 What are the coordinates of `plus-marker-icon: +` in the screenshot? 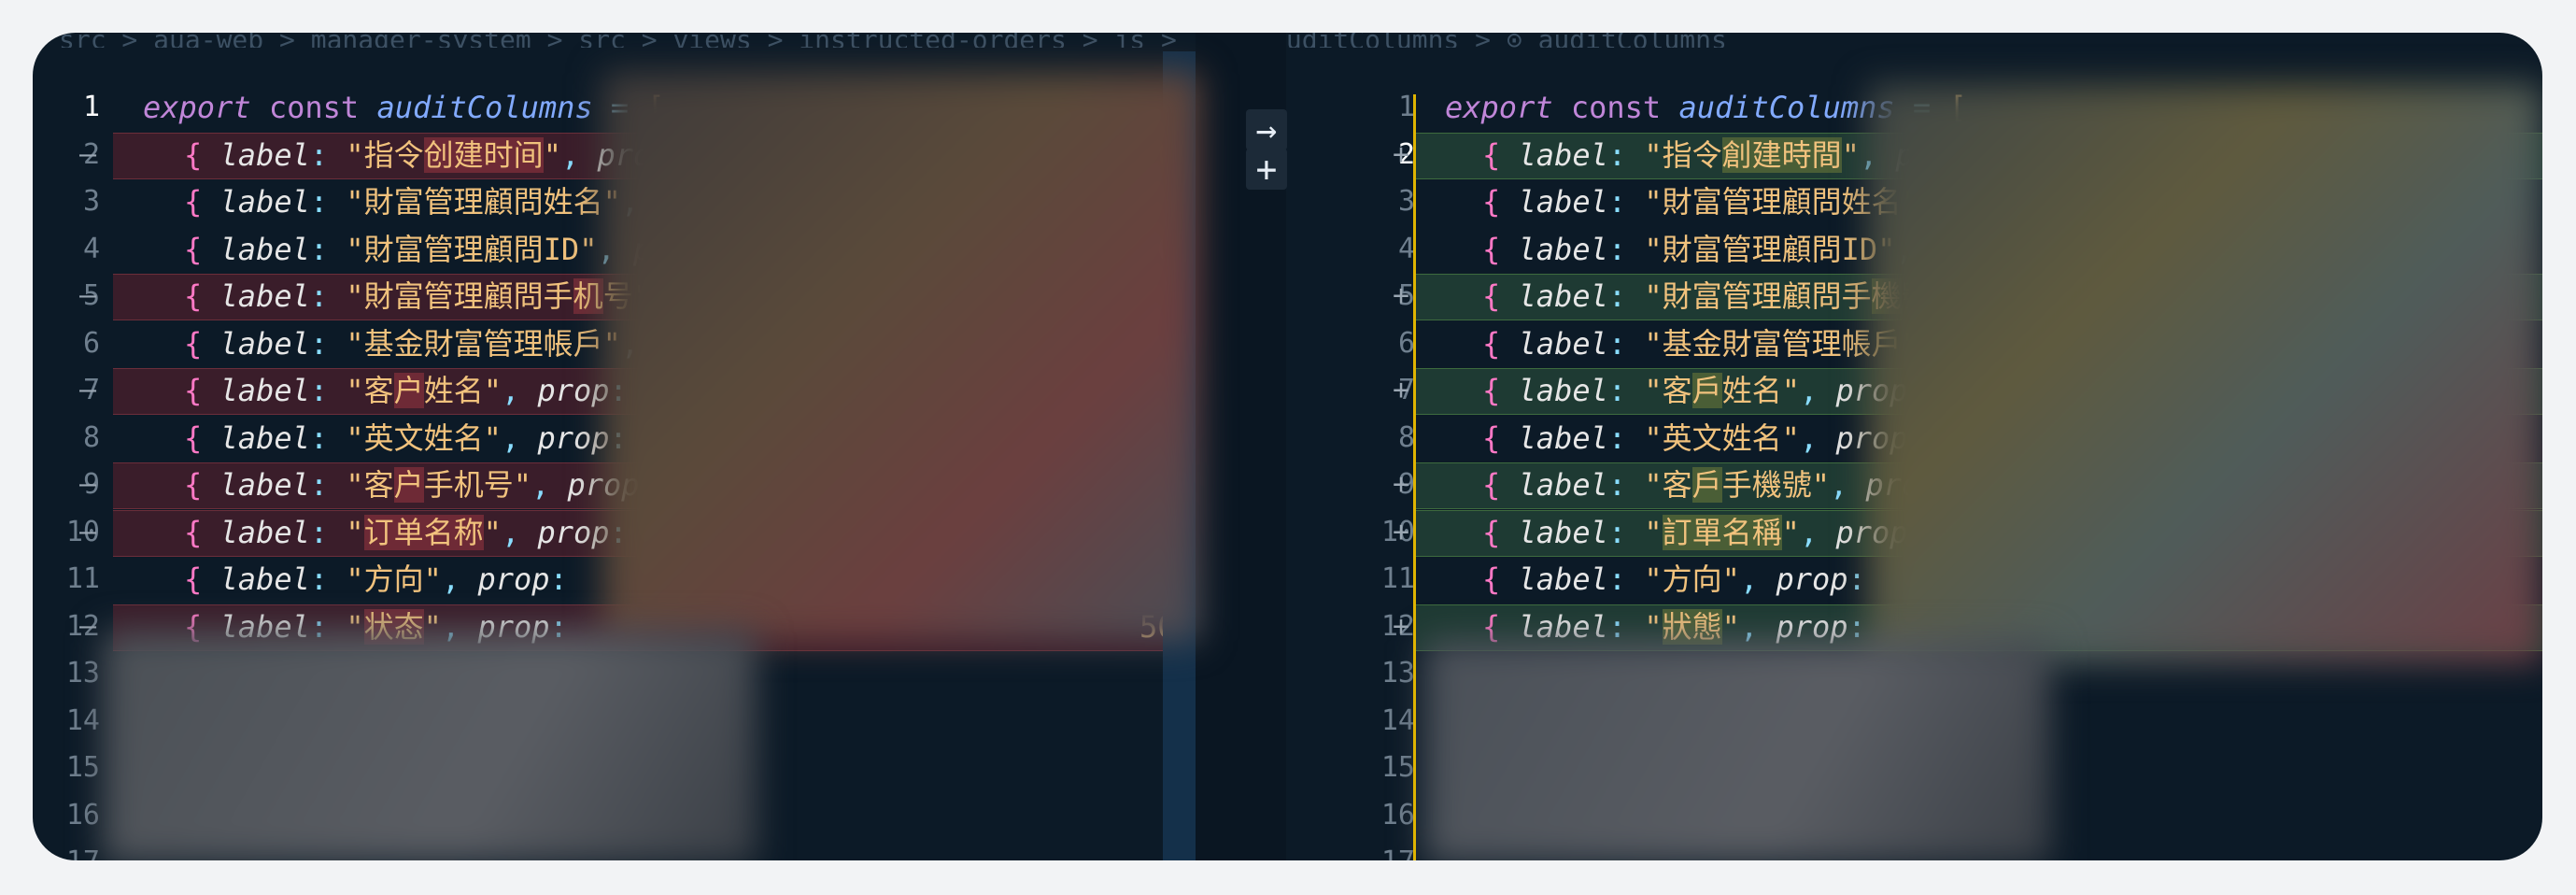 It's located at (1401, 390).